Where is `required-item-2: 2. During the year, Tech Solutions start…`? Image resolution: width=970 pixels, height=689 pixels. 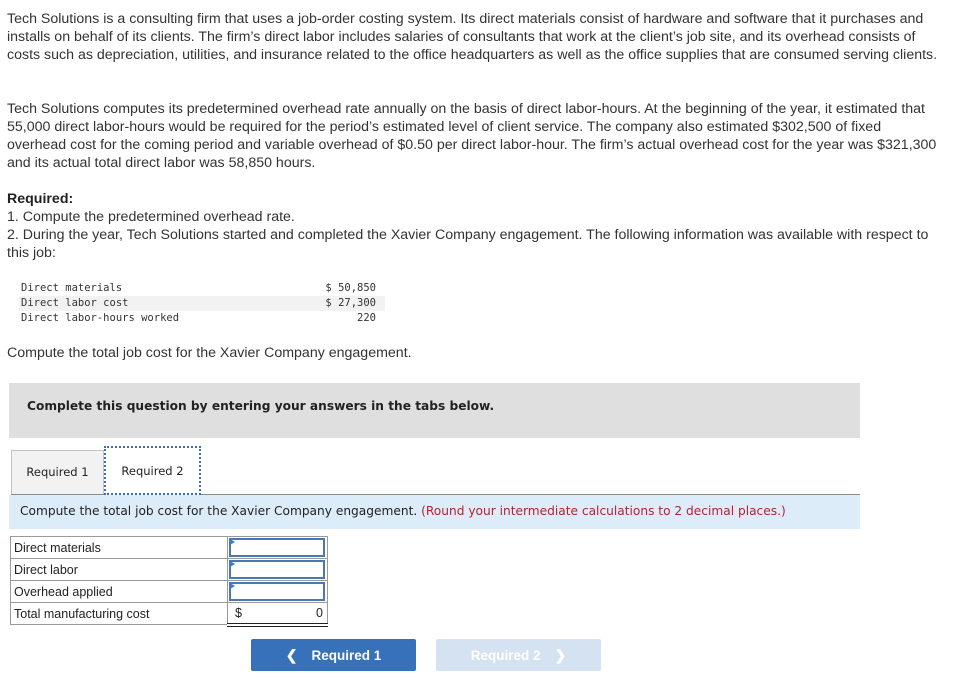
required-item-2: 2. During the year, Tech Solutions start… is located at coordinates (468, 244).